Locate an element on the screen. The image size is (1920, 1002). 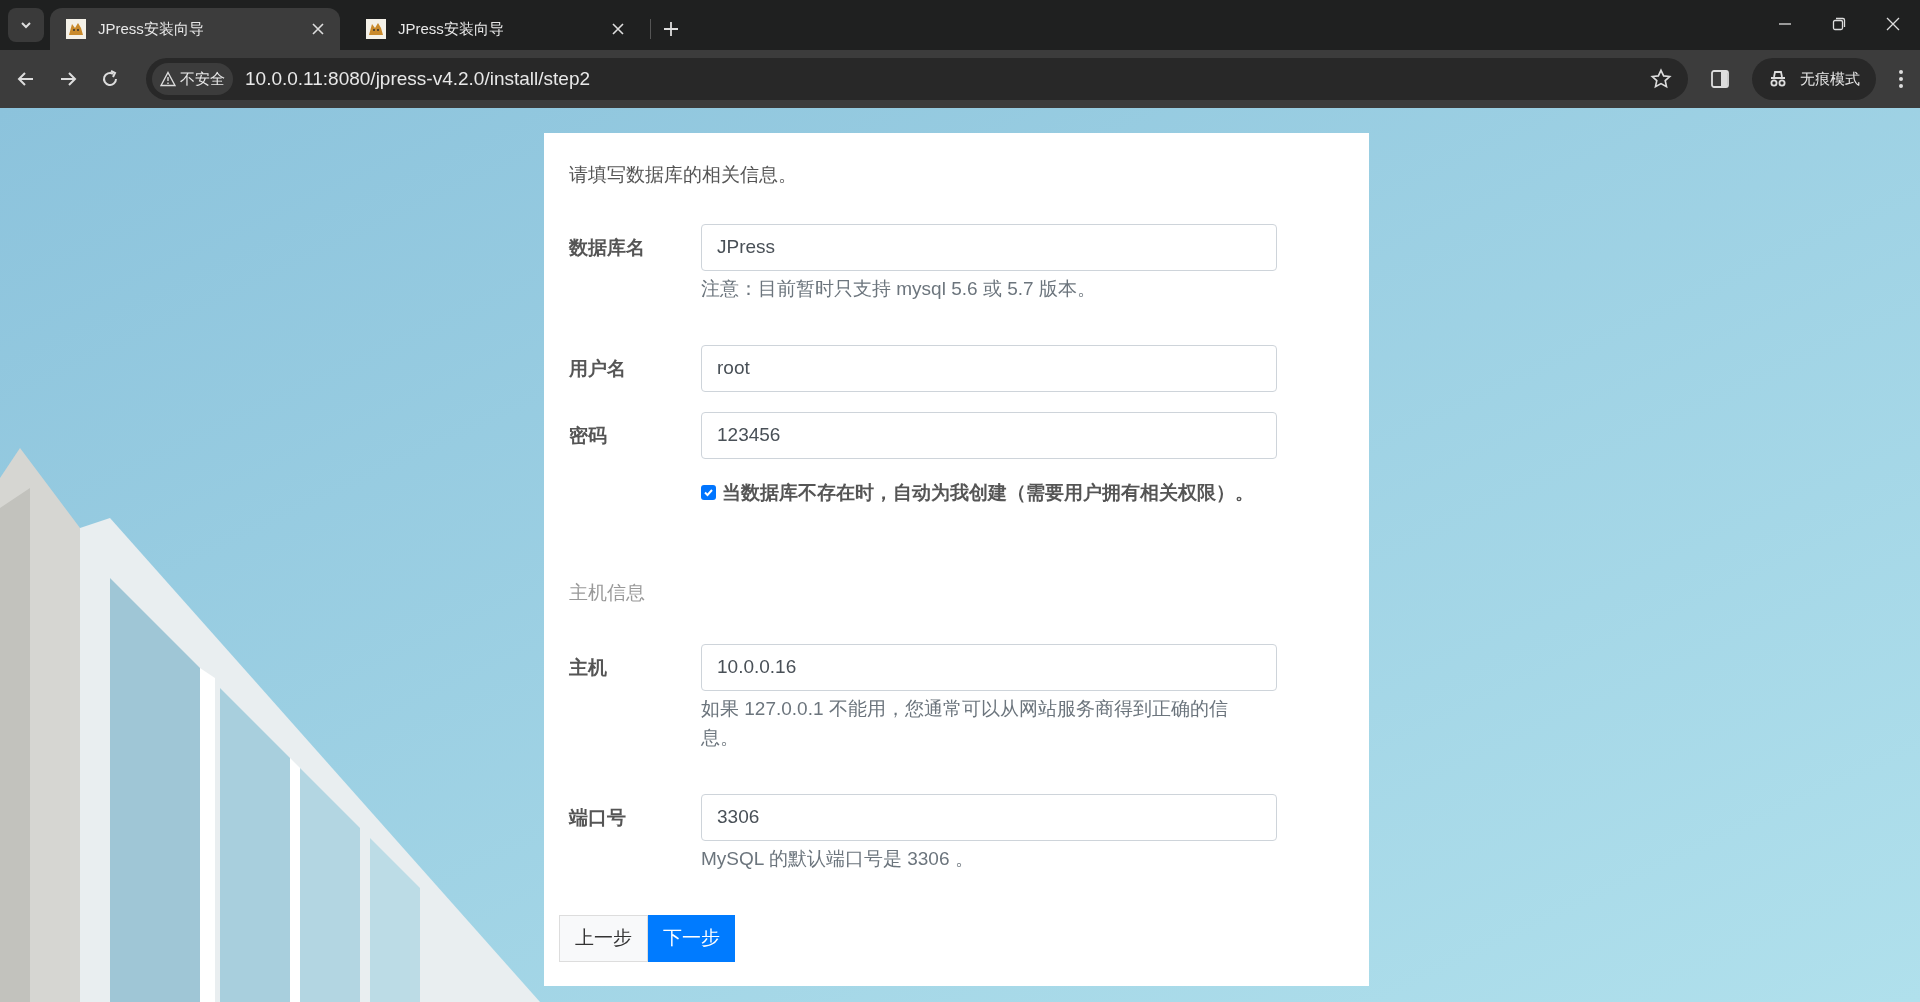
security-label: 不安全 is located at coordinates (202, 78).